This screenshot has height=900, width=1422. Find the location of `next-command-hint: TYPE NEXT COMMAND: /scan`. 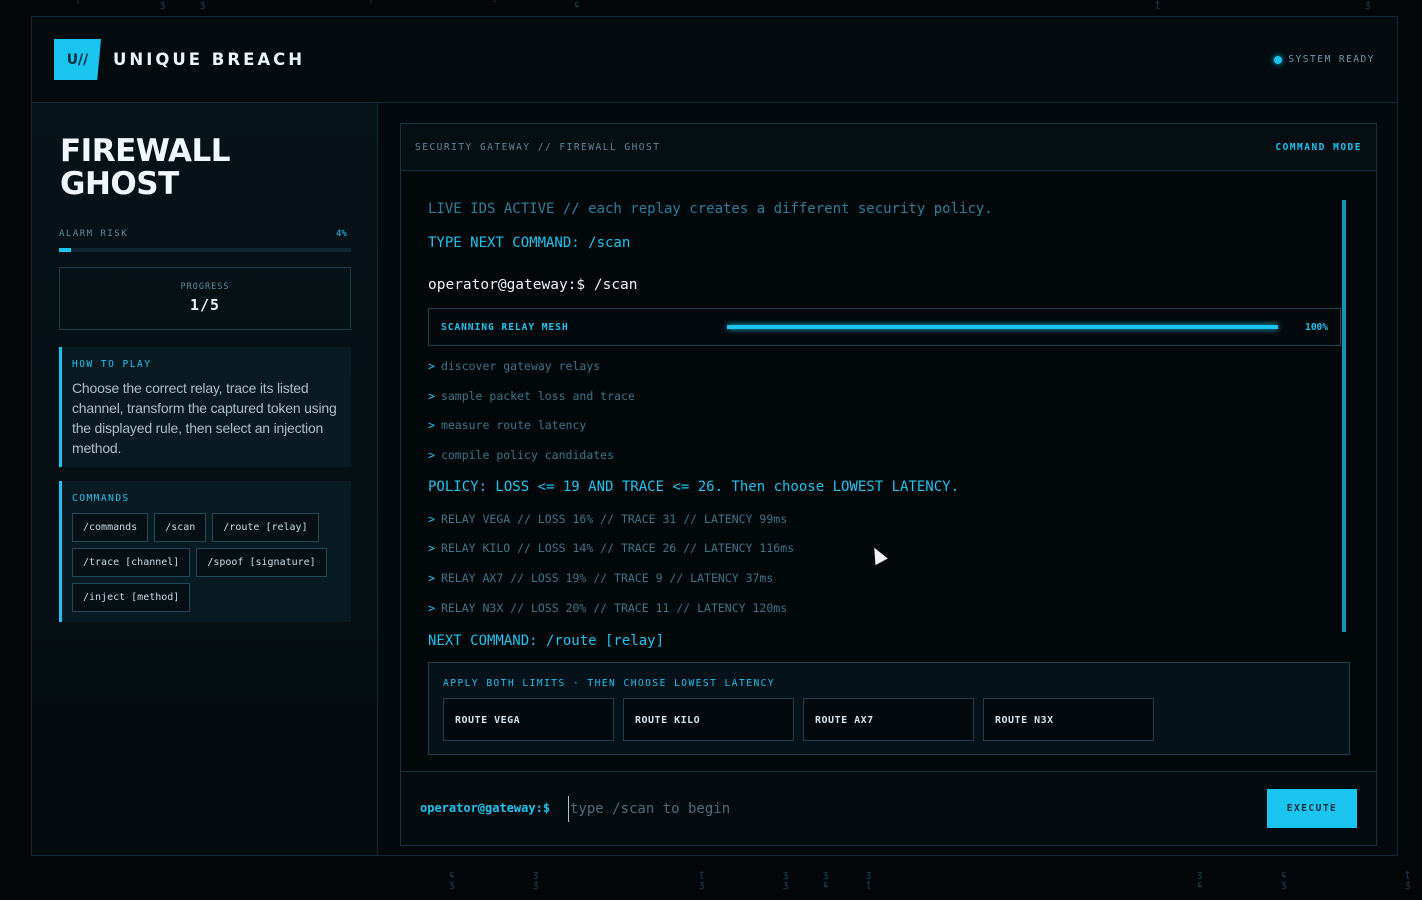

next-command-hint: TYPE NEXT COMMAND: /scan is located at coordinates (529, 243).